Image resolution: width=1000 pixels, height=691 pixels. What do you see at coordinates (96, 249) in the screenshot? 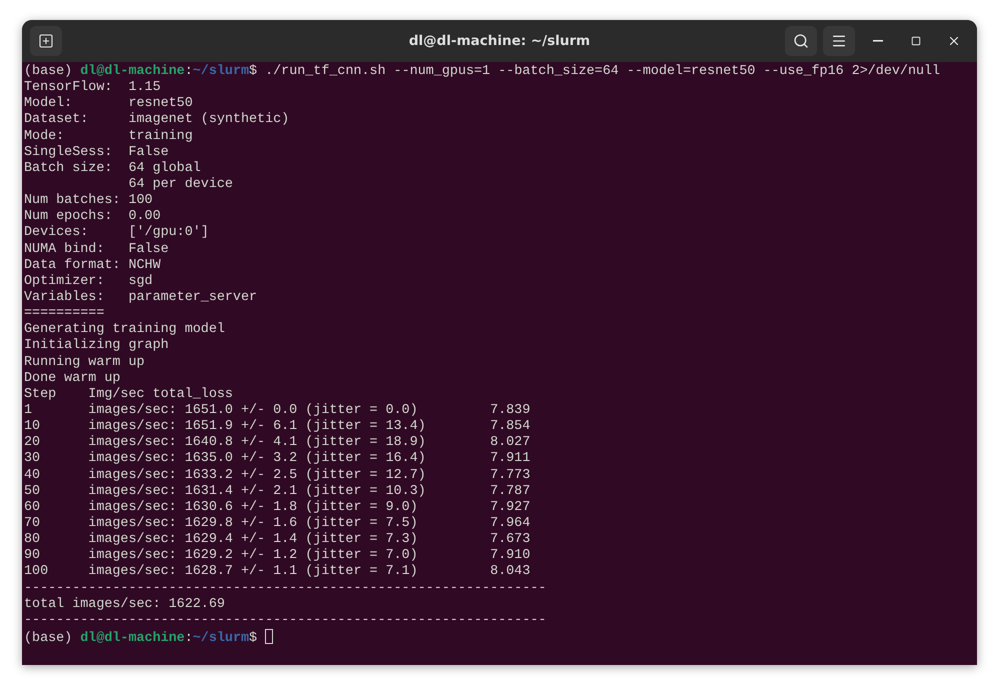
I see `output-line: NUMA bind: False` at bounding box center [96, 249].